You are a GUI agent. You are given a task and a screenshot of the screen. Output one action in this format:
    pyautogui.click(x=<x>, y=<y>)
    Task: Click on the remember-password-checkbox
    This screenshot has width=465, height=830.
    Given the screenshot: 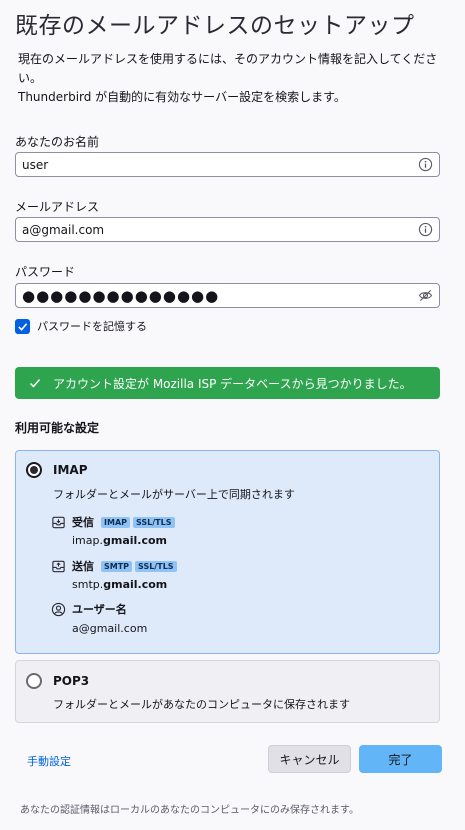 What is the action you would take?
    pyautogui.click(x=22, y=326)
    